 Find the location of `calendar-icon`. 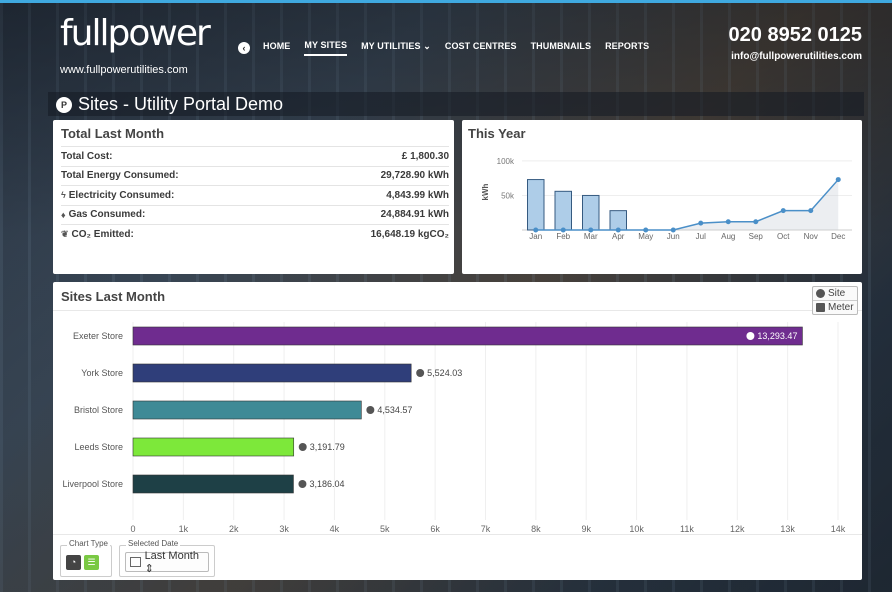

calendar-icon is located at coordinates (135, 562).